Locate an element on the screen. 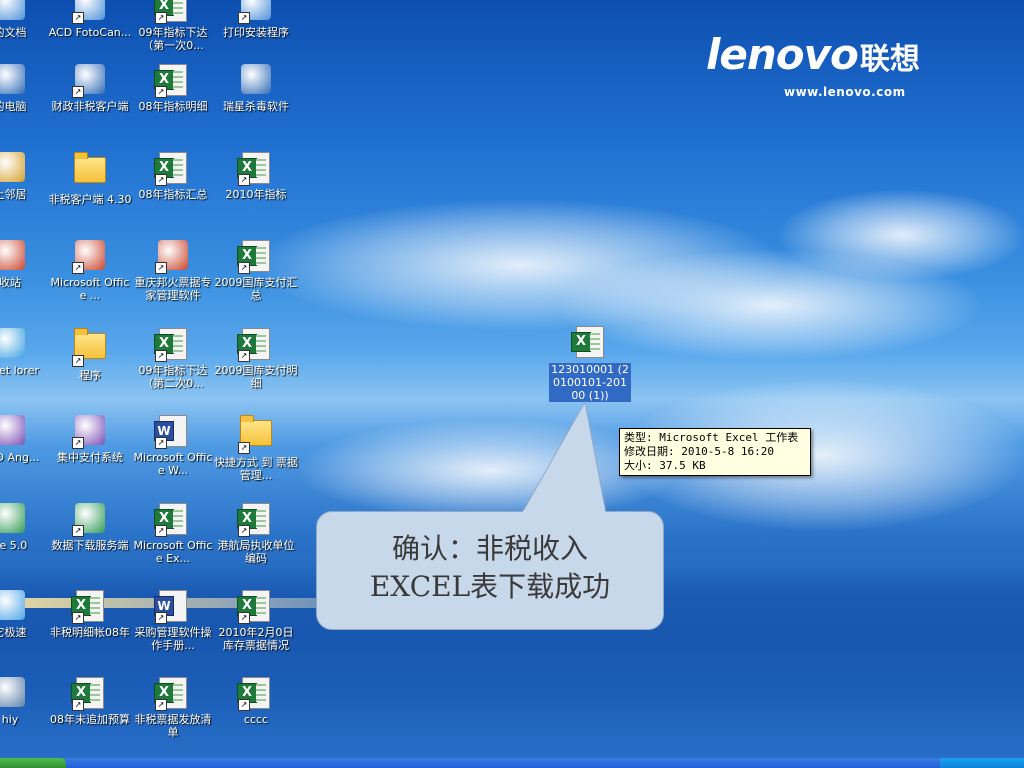  folder-icon: ↗ is located at coordinates (255, 434).